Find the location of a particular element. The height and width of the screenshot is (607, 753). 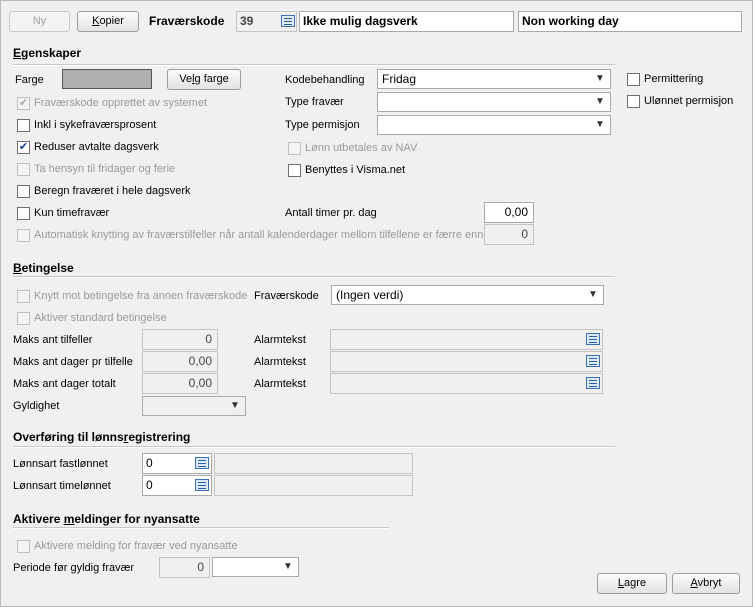

absence-code-value: 39 is located at coordinates (247, 21).